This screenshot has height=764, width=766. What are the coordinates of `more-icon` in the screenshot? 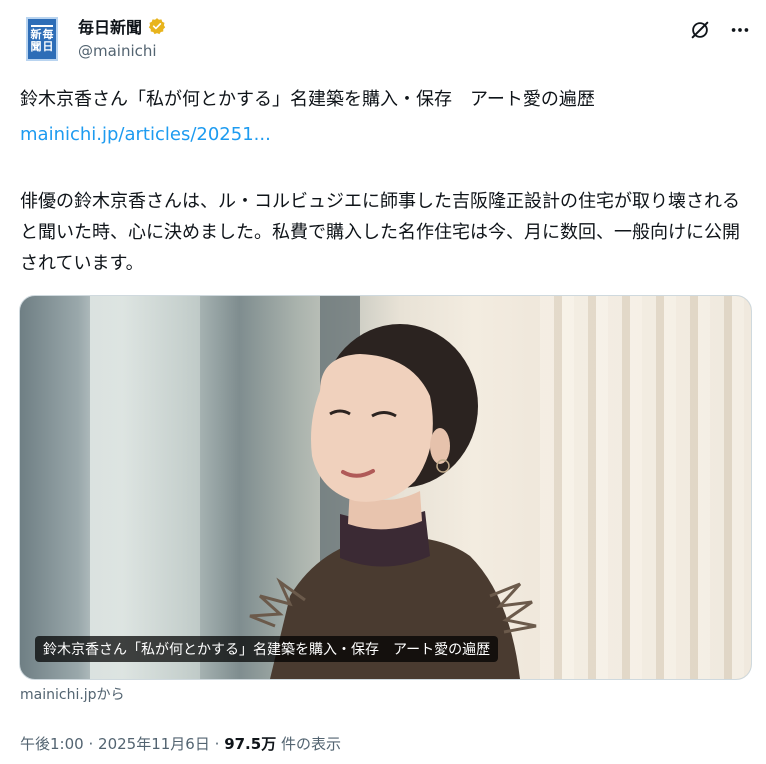 It's located at (740, 30).